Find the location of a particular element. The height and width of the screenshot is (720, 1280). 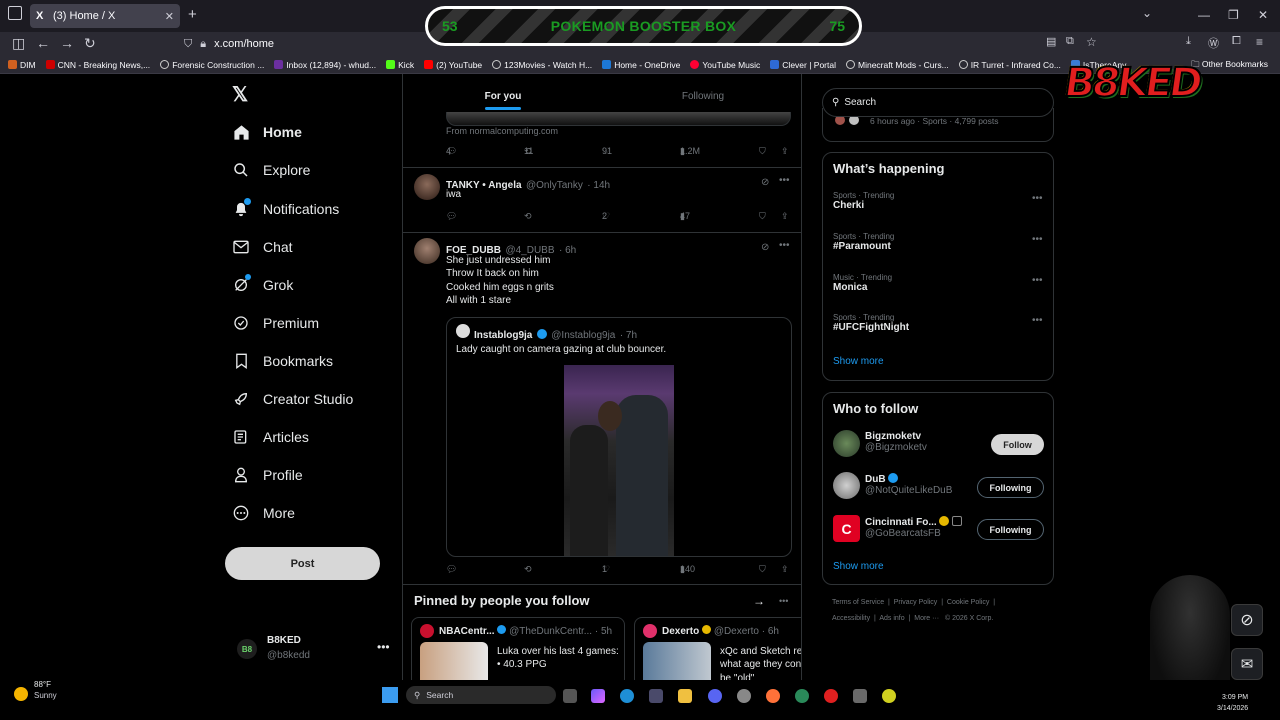

like-button: ♡ 2 is located at coordinates (607, 216).